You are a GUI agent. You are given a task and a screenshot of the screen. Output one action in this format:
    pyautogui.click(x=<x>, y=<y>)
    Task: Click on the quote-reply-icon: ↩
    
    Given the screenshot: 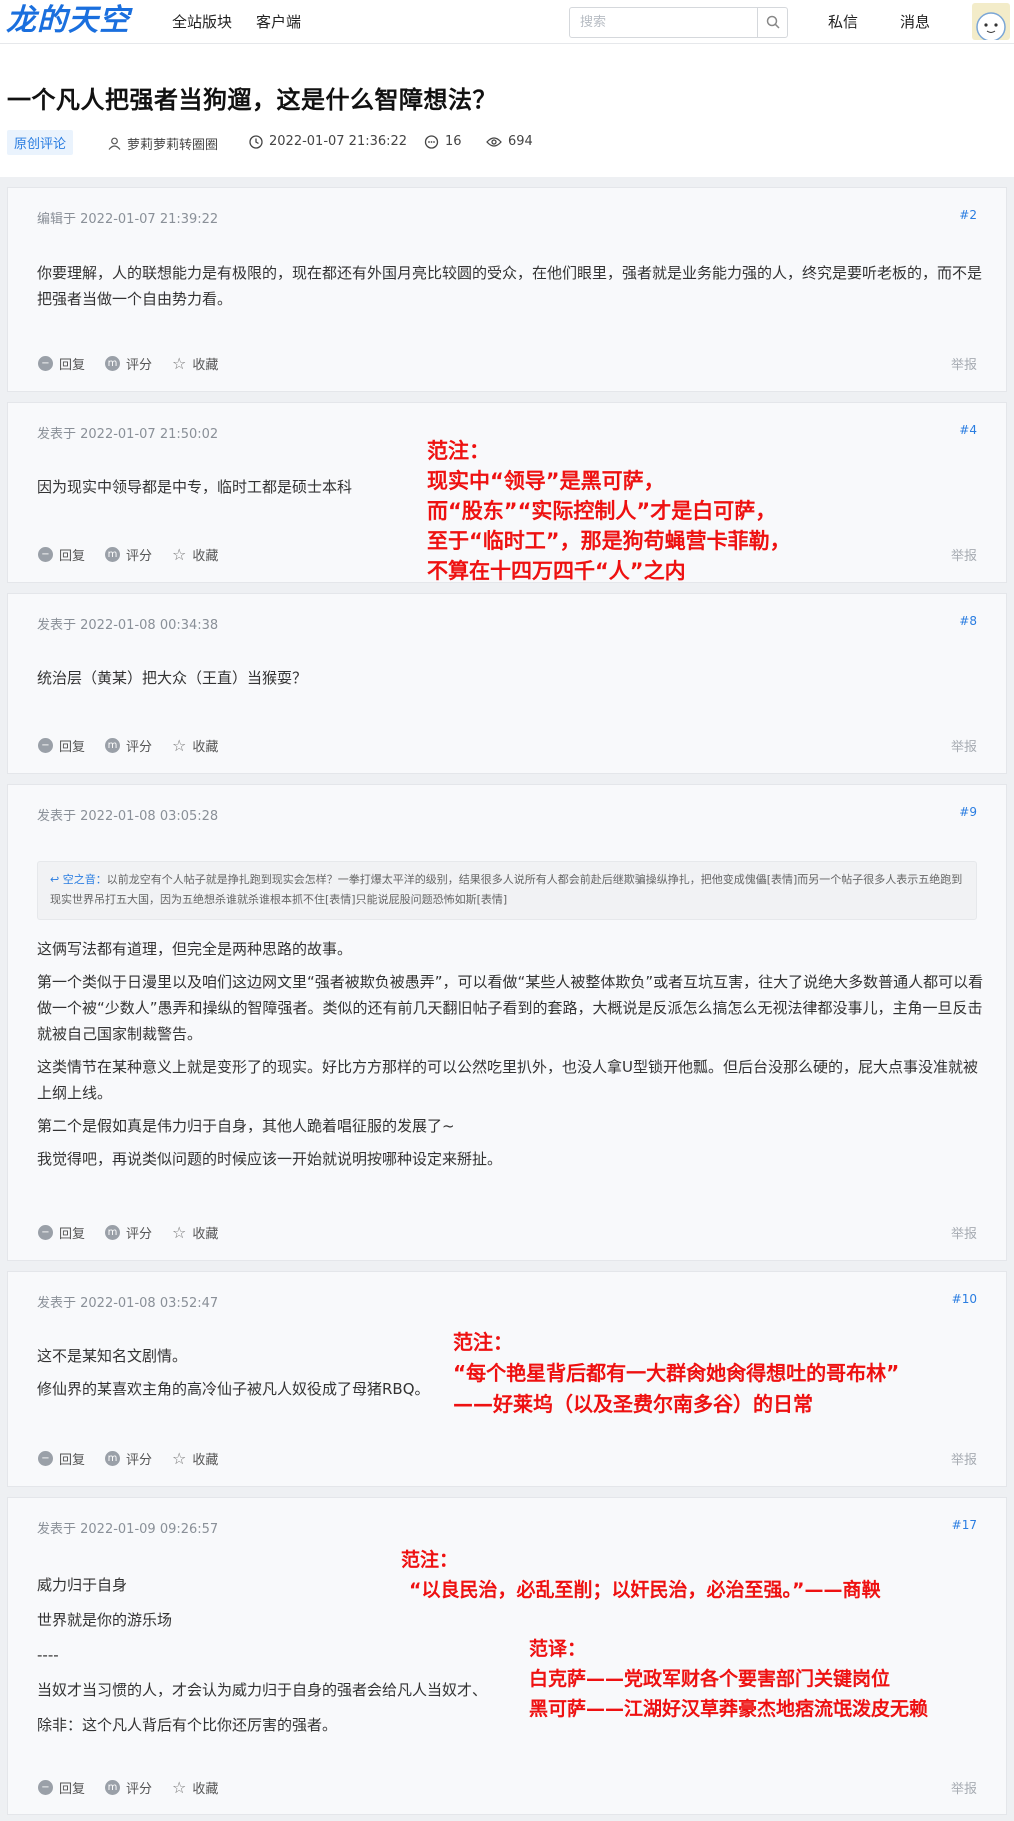 What is the action you would take?
    pyautogui.click(x=55, y=879)
    